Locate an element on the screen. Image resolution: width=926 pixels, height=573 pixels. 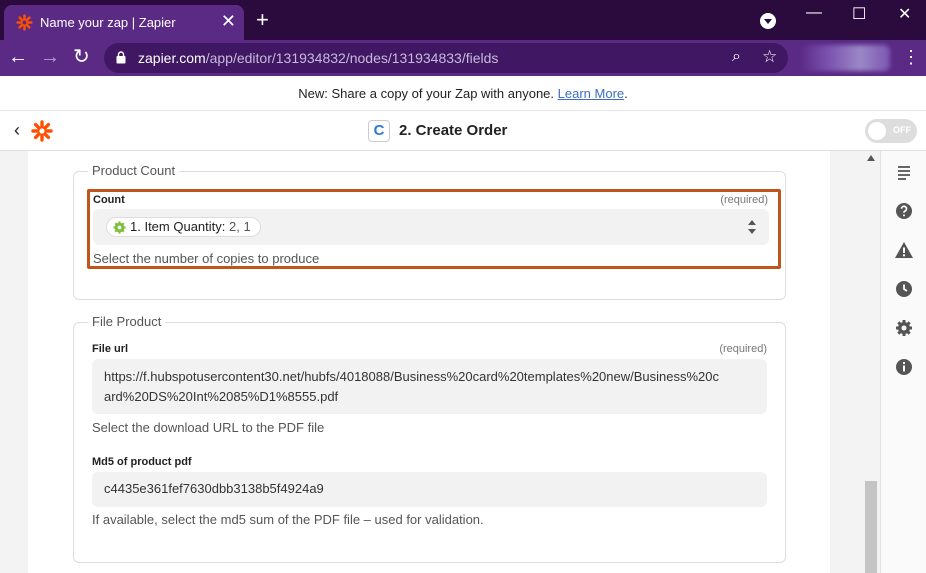
count-select: 1. Item Quantity: 2, 1 is located at coordinates (431, 227).